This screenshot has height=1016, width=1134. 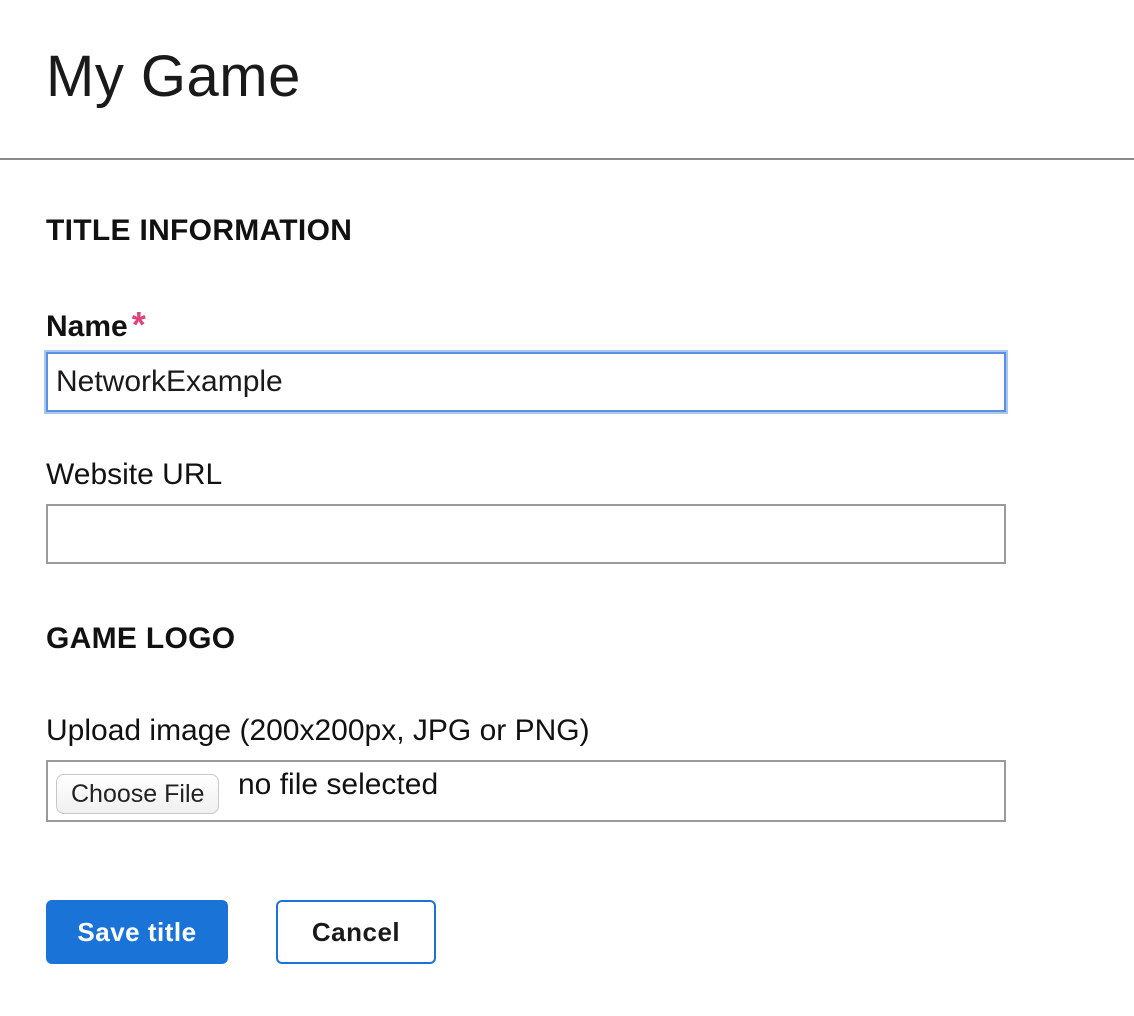 I want to click on save-title-button: Save title, so click(x=137, y=932).